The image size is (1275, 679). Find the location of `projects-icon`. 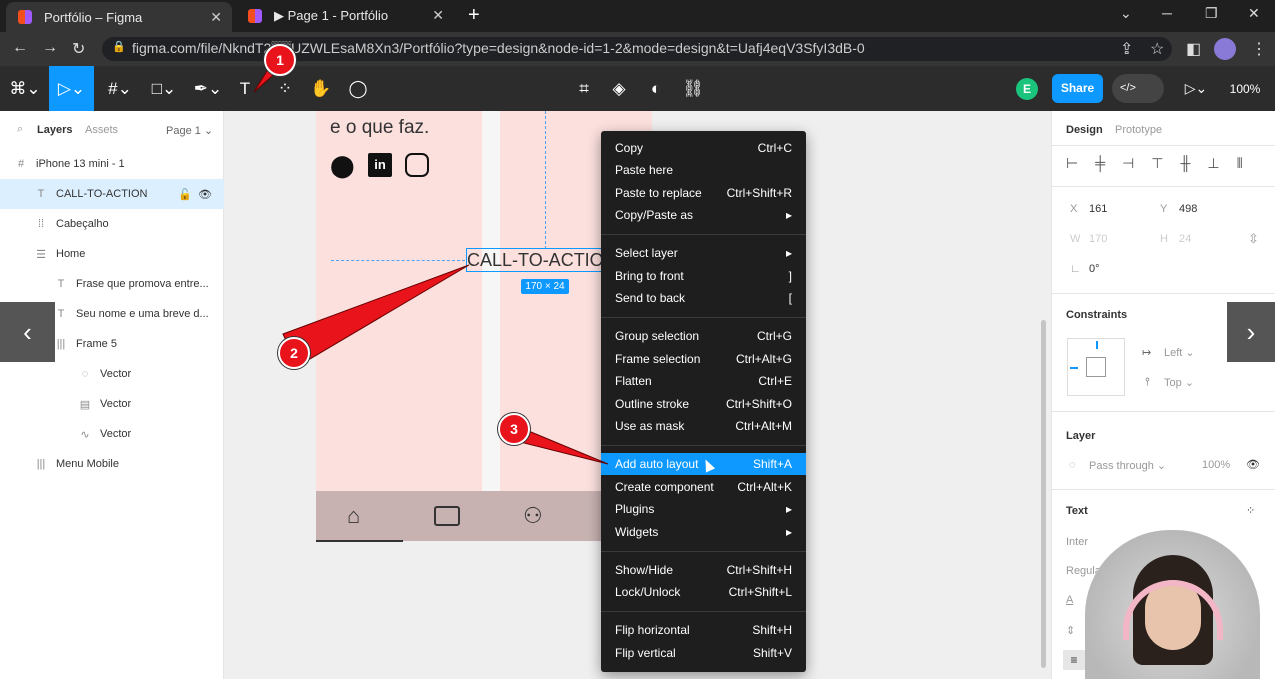

projects-icon is located at coordinates (447, 516).